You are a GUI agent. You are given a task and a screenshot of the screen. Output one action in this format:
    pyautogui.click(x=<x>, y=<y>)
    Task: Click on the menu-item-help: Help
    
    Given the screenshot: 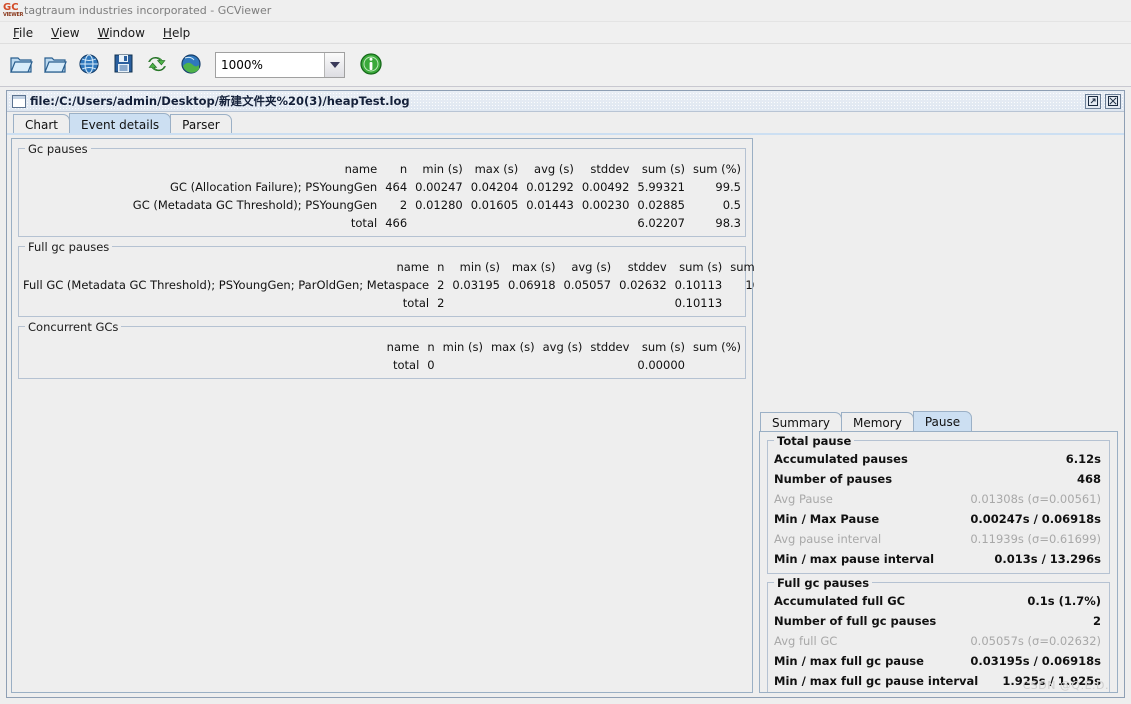 What is the action you would take?
    pyautogui.click(x=176, y=33)
    